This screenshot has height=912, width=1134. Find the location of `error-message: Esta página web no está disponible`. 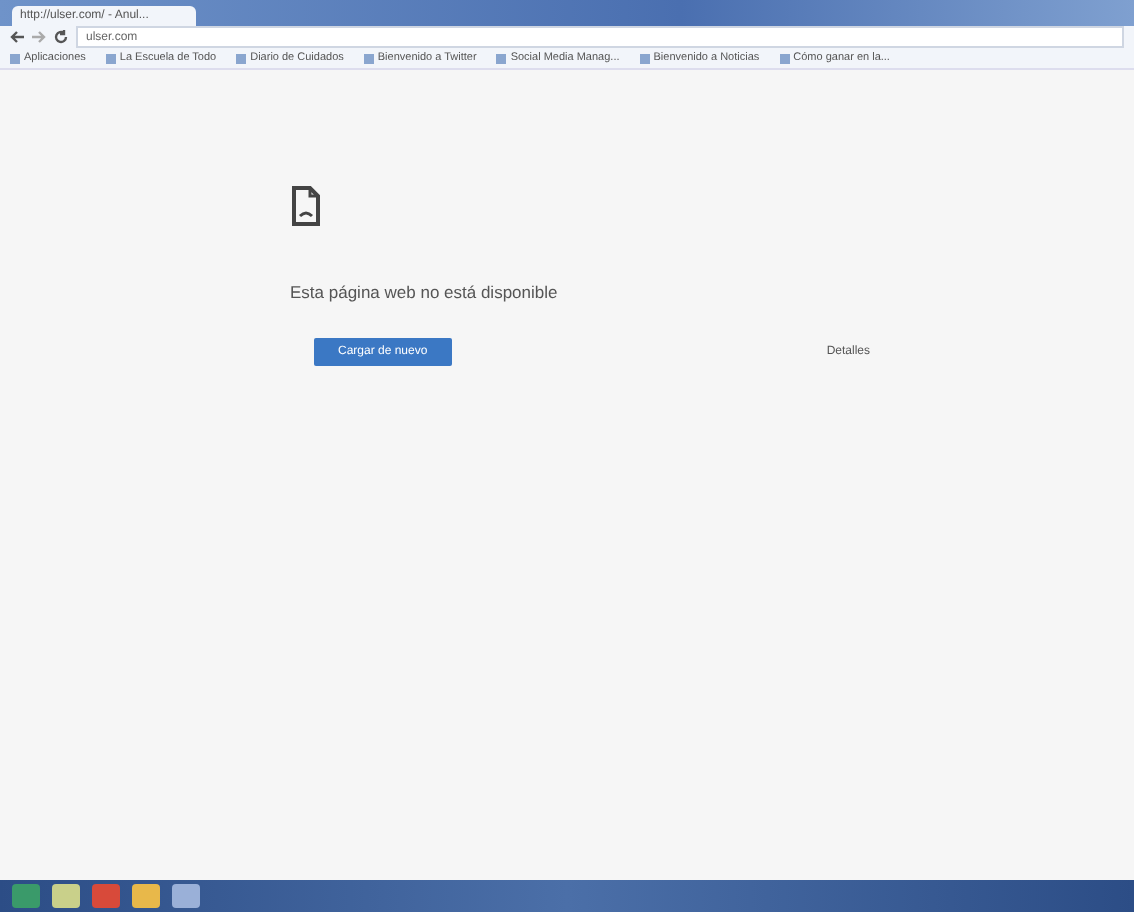

error-message: Esta página web no está disponible is located at coordinates (425, 292).